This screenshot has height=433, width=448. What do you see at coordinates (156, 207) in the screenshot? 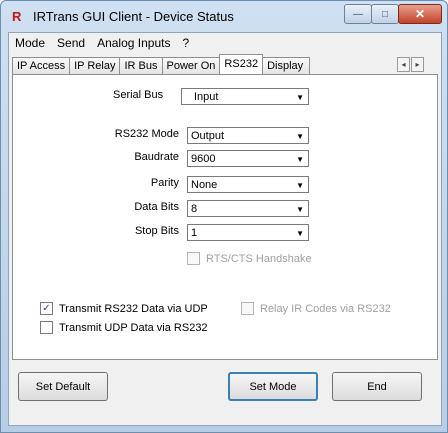
I see `data-bits-label: Data Bits` at bounding box center [156, 207].